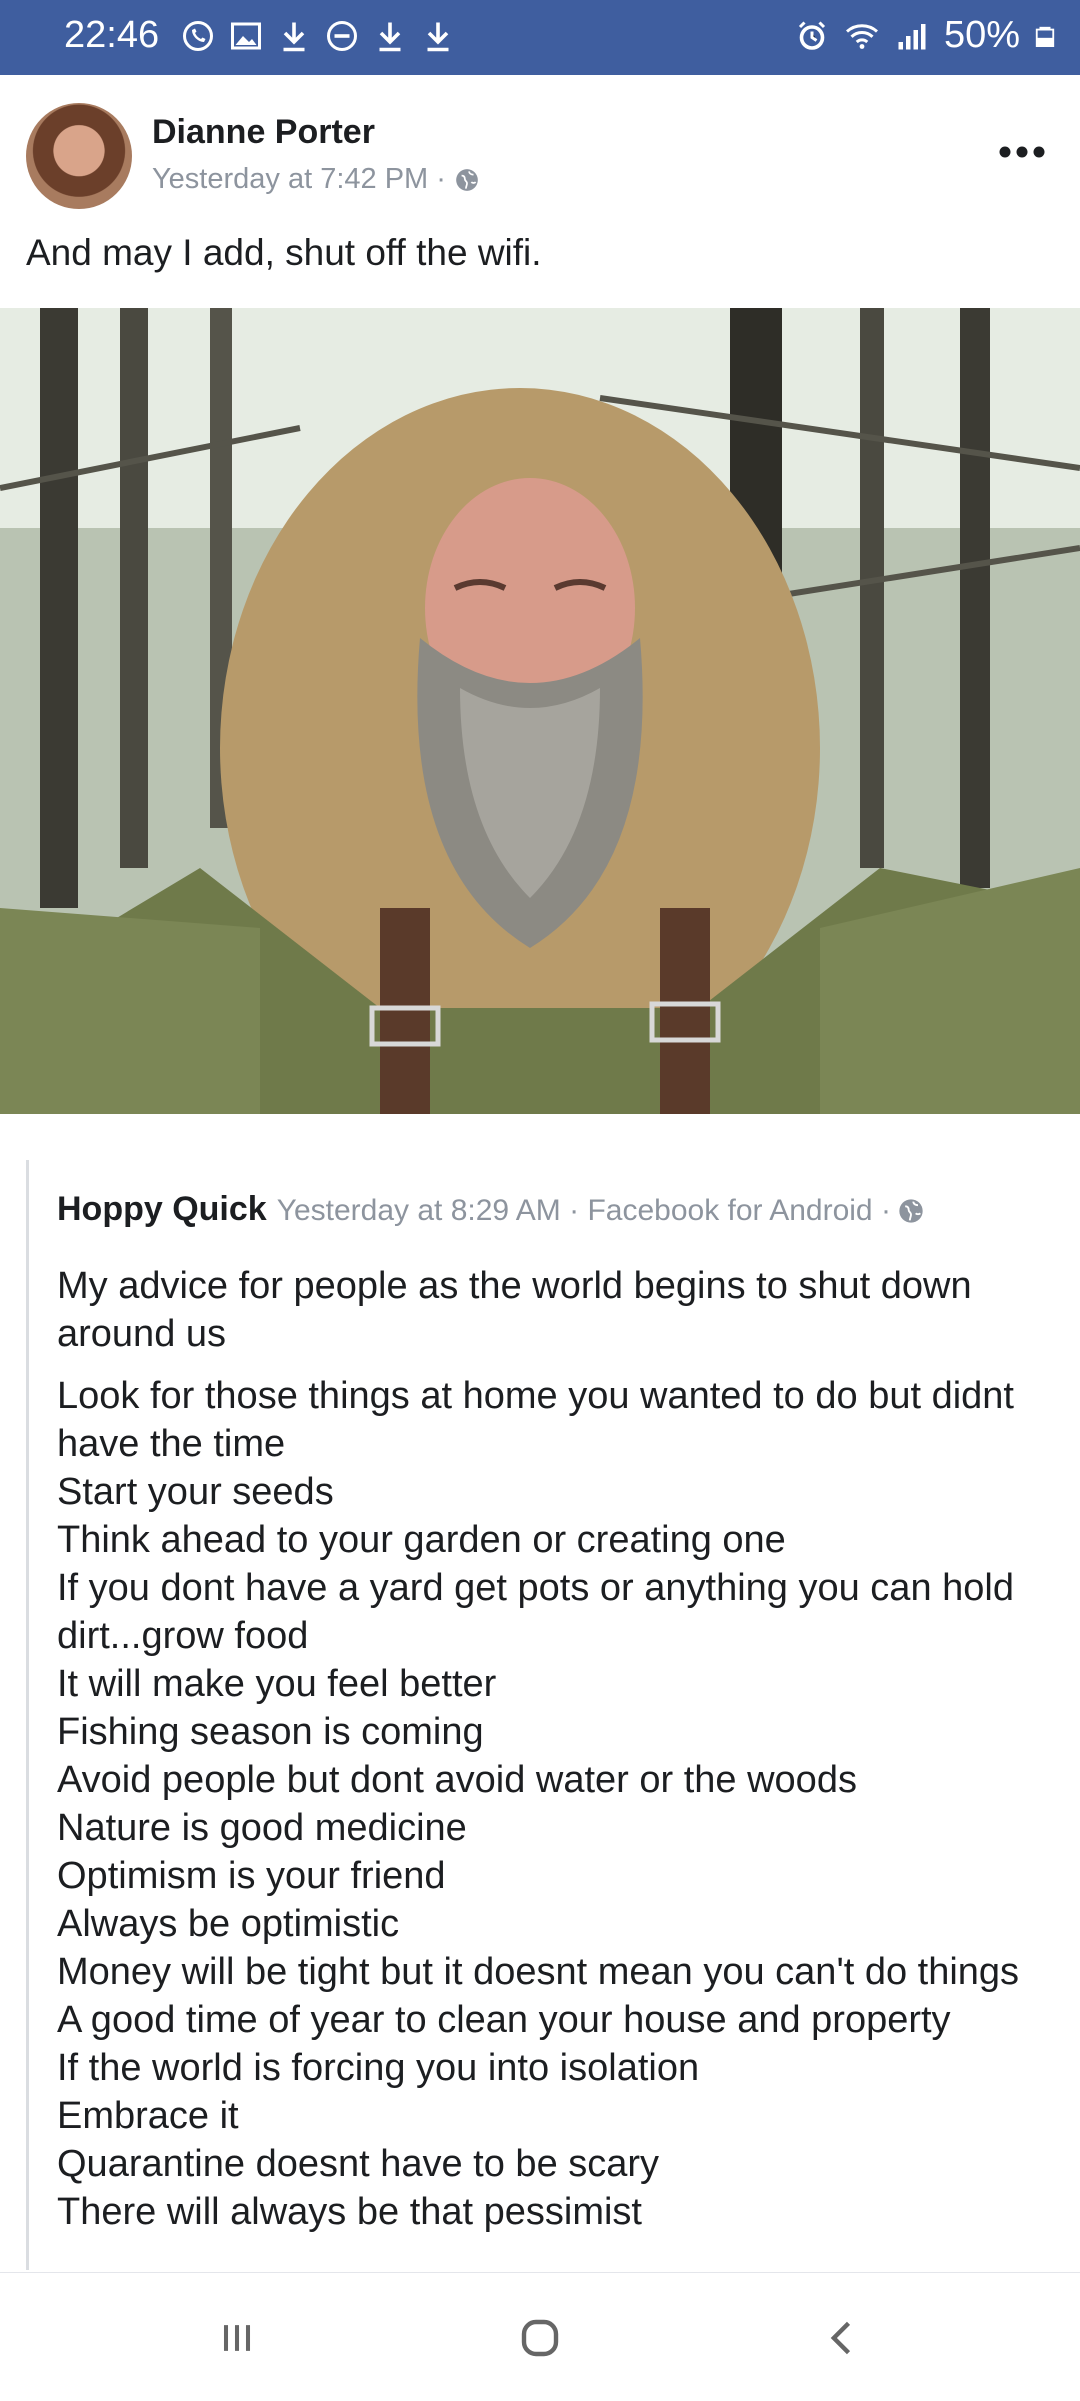 The width and height of the screenshot is (1080, 2401). I want to click on post-timestamp: Yesterday at 7:42 PM, so click(290, 179).